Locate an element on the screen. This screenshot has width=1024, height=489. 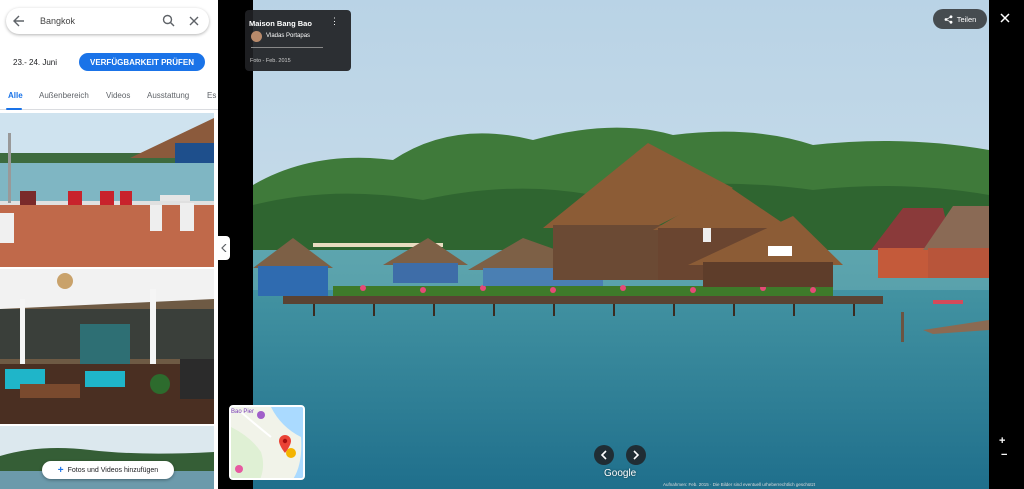
photo-thumbnail-coast is located at coordinates (107, 457).